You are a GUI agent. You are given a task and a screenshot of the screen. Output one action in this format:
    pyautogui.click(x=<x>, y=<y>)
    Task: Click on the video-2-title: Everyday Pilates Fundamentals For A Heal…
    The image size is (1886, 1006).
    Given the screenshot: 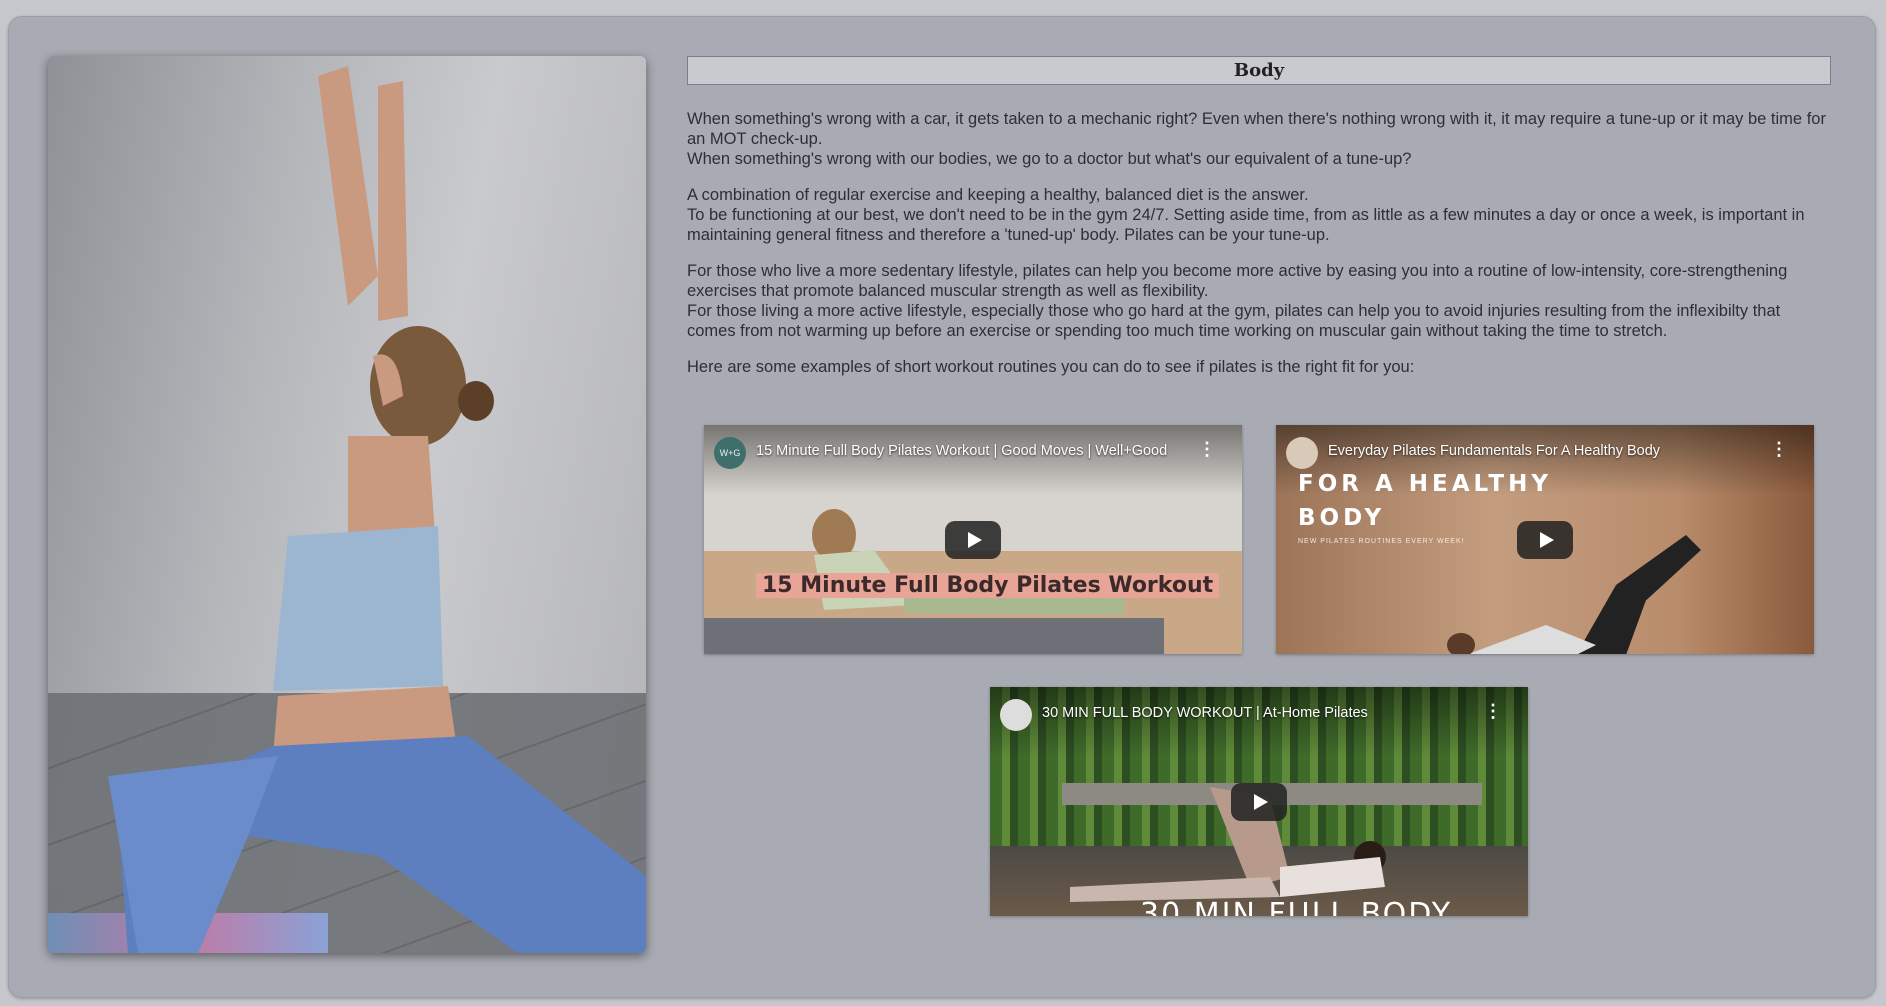 What is the action you would take?
    pyautogui.click(x=1494, y=451)
    